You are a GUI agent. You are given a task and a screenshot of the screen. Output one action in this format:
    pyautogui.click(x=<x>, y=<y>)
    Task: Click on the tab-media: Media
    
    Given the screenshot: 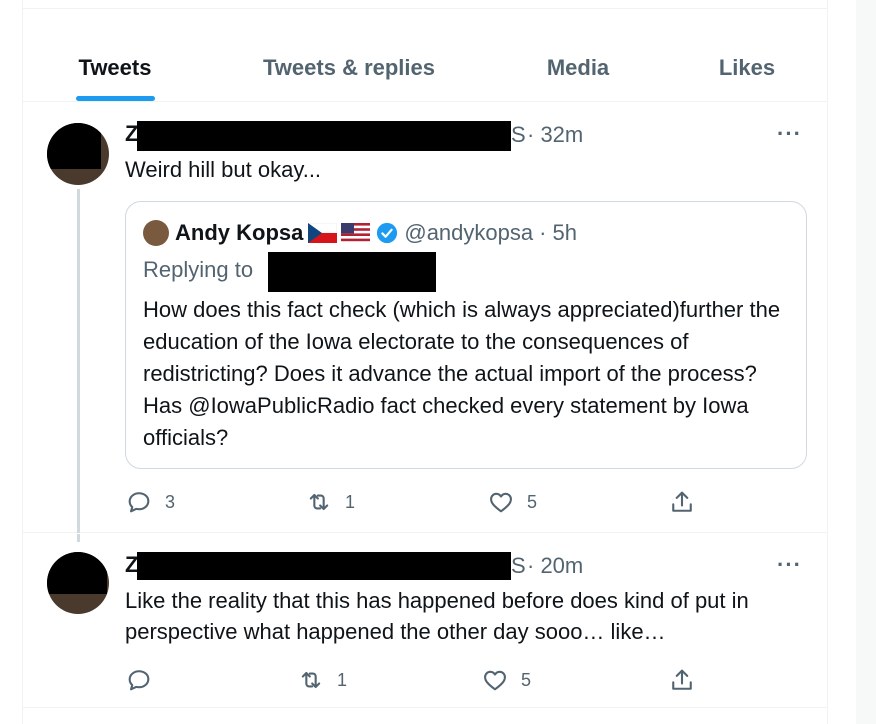 What is the action you would take?
    pyautogui.click(x=578, y=71)
    